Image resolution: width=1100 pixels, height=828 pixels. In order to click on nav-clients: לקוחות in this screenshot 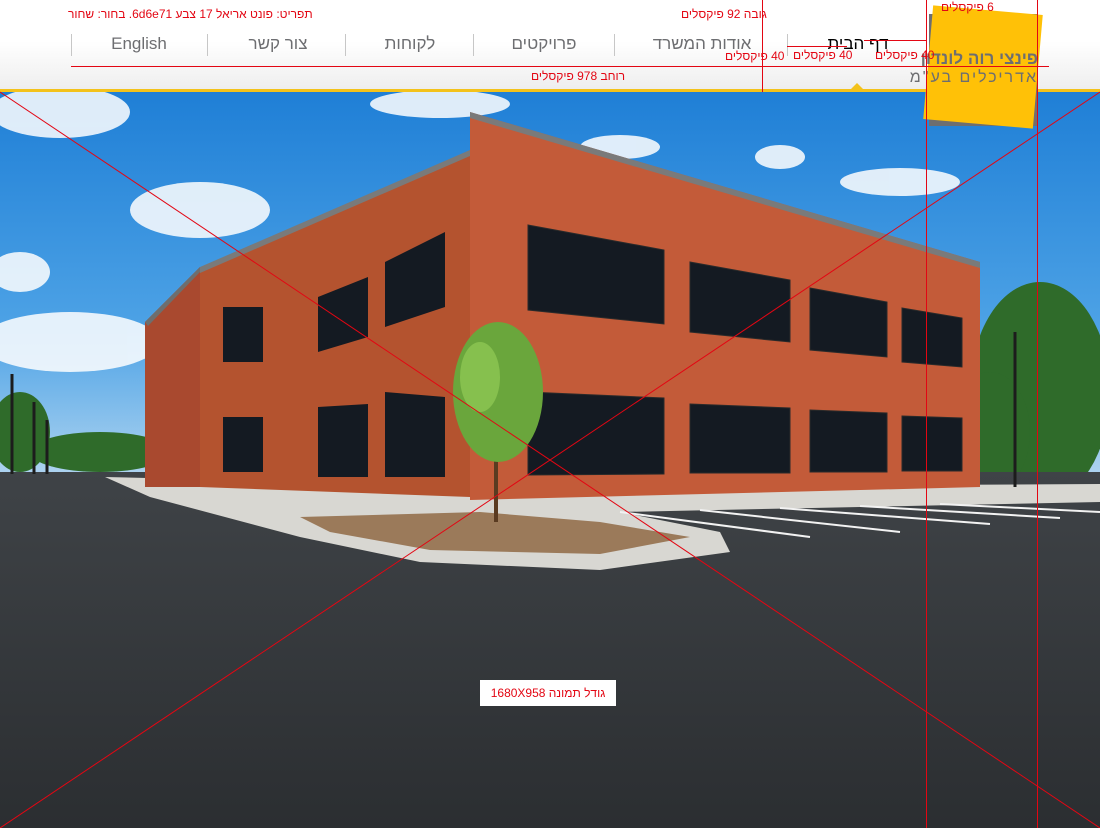, I will do `click(410, 44)`.